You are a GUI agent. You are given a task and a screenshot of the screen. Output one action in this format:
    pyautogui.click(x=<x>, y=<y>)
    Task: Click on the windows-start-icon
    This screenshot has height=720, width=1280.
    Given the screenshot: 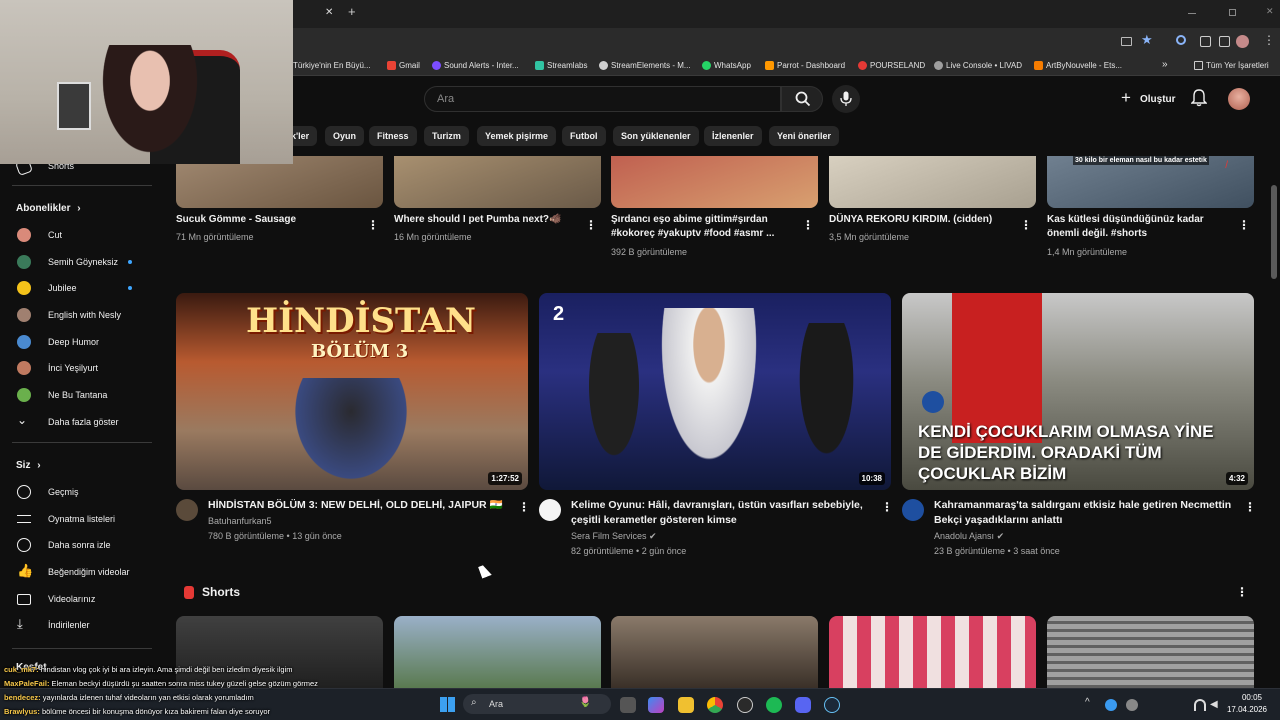 What is the action you would take?
    pyautogui.click(x=447, y=704)
    